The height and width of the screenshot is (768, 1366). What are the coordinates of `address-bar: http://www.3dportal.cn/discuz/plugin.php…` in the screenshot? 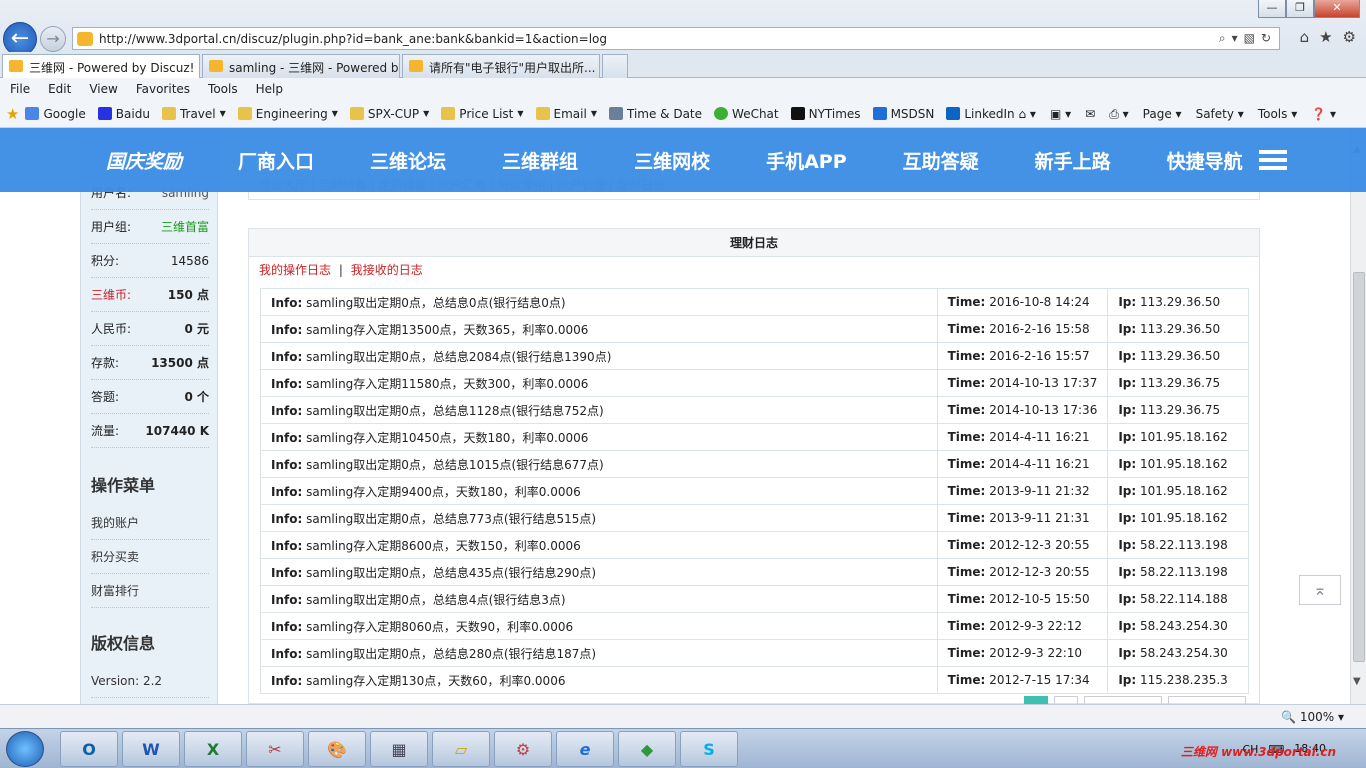 It's located at (676, 38).